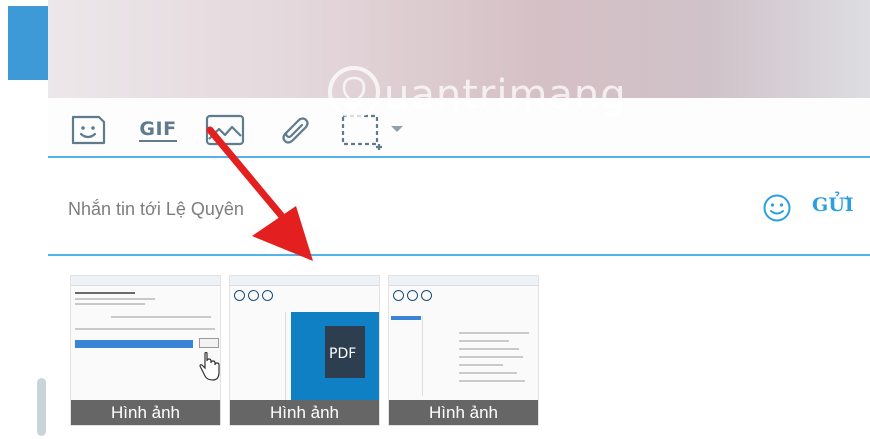  I want to click on chevron-down-icon, so click(397, 129).